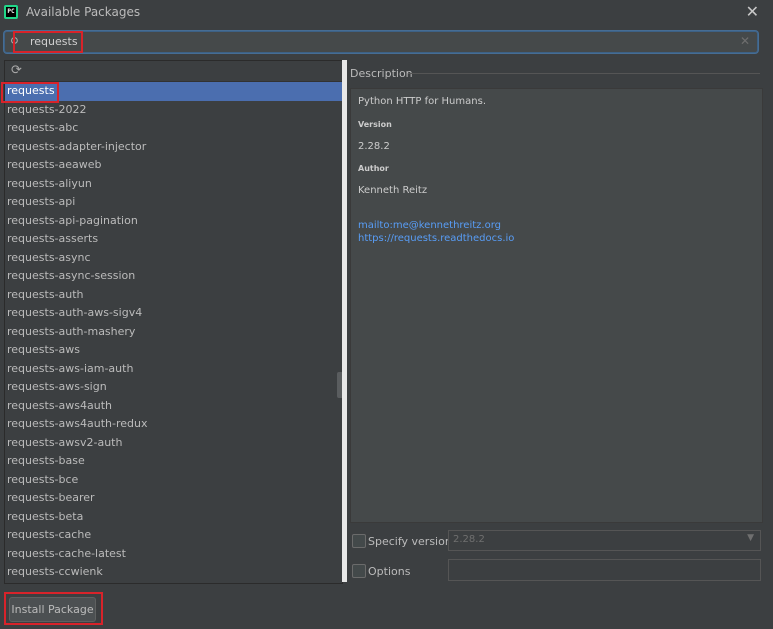 The image size is (773, 629). Describe the element at coordinates (750, 538) in the screenshot. I see `chevron-down-icon: ▼` at that location.